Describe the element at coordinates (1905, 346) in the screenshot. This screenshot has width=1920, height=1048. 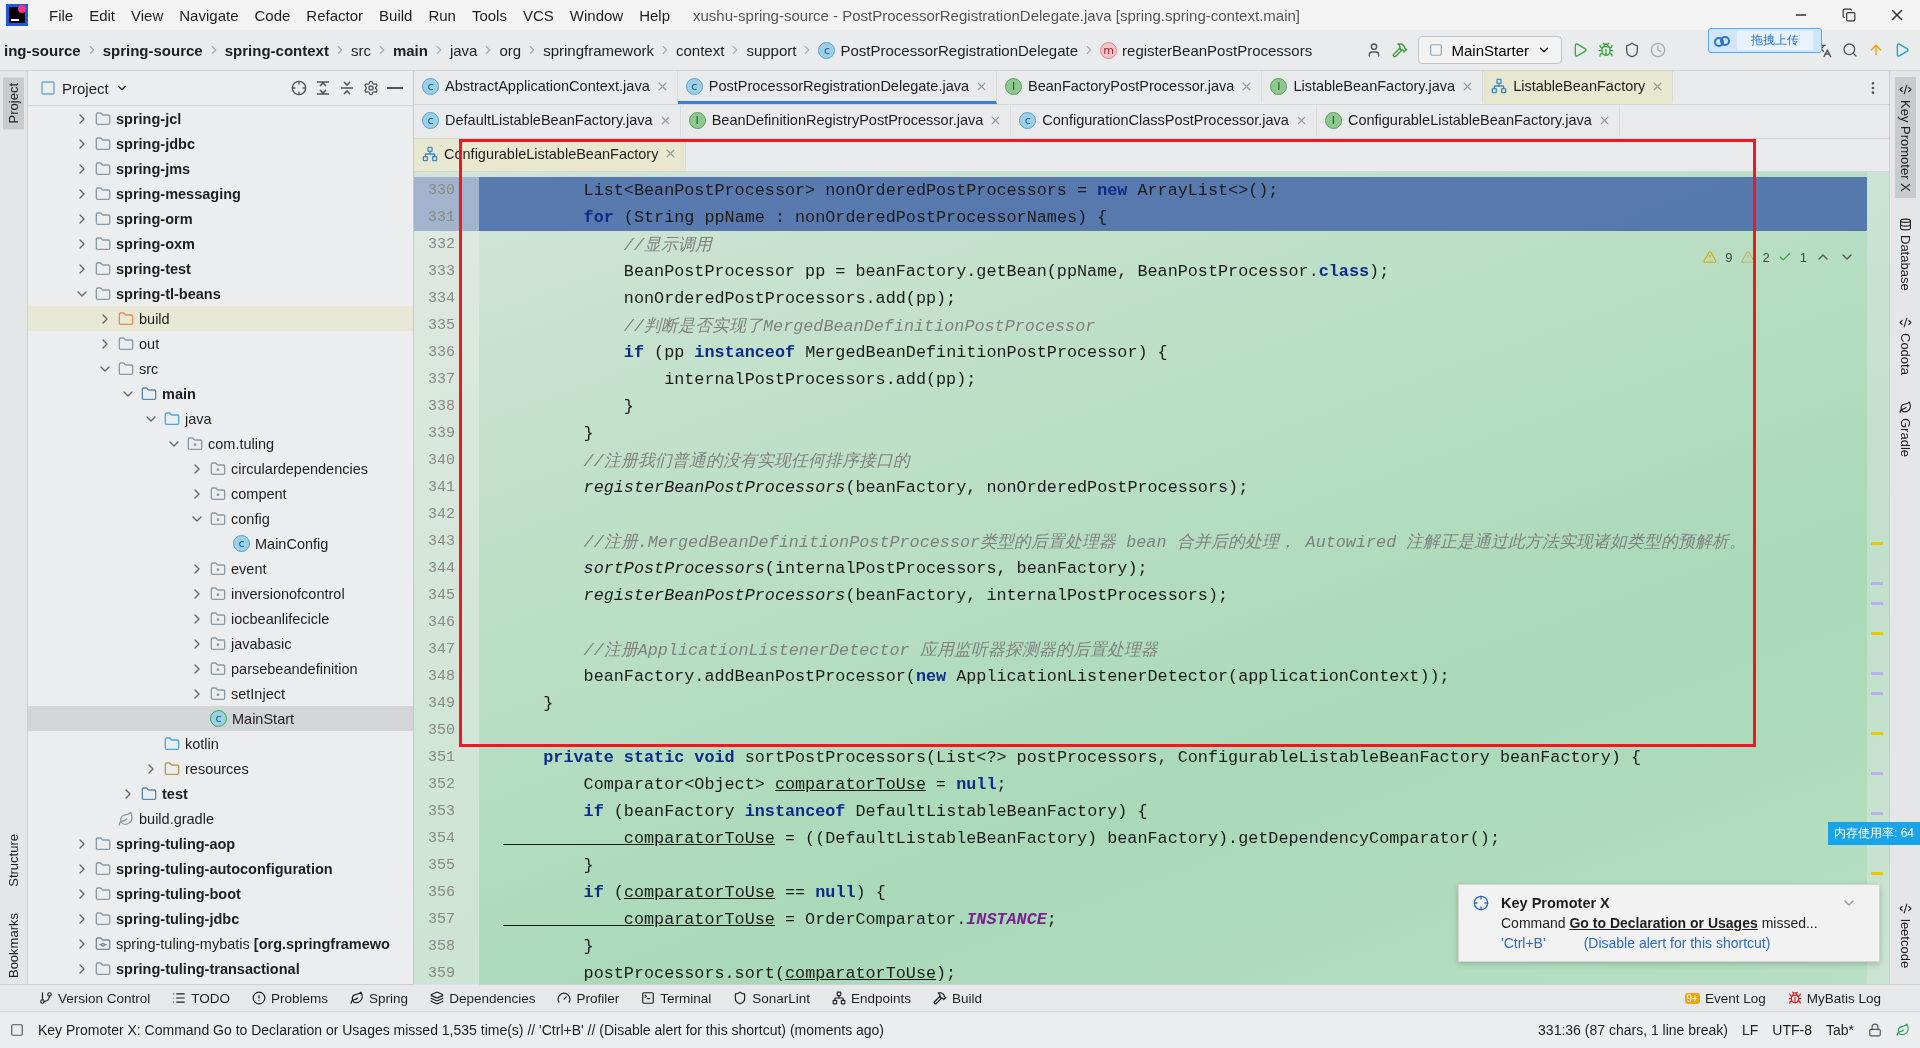
I see `tool-window-button: Codota` at that location.